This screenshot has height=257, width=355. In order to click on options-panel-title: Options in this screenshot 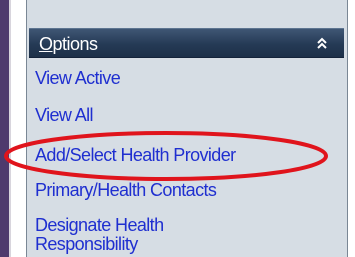, I will do `click(68, 44)`.